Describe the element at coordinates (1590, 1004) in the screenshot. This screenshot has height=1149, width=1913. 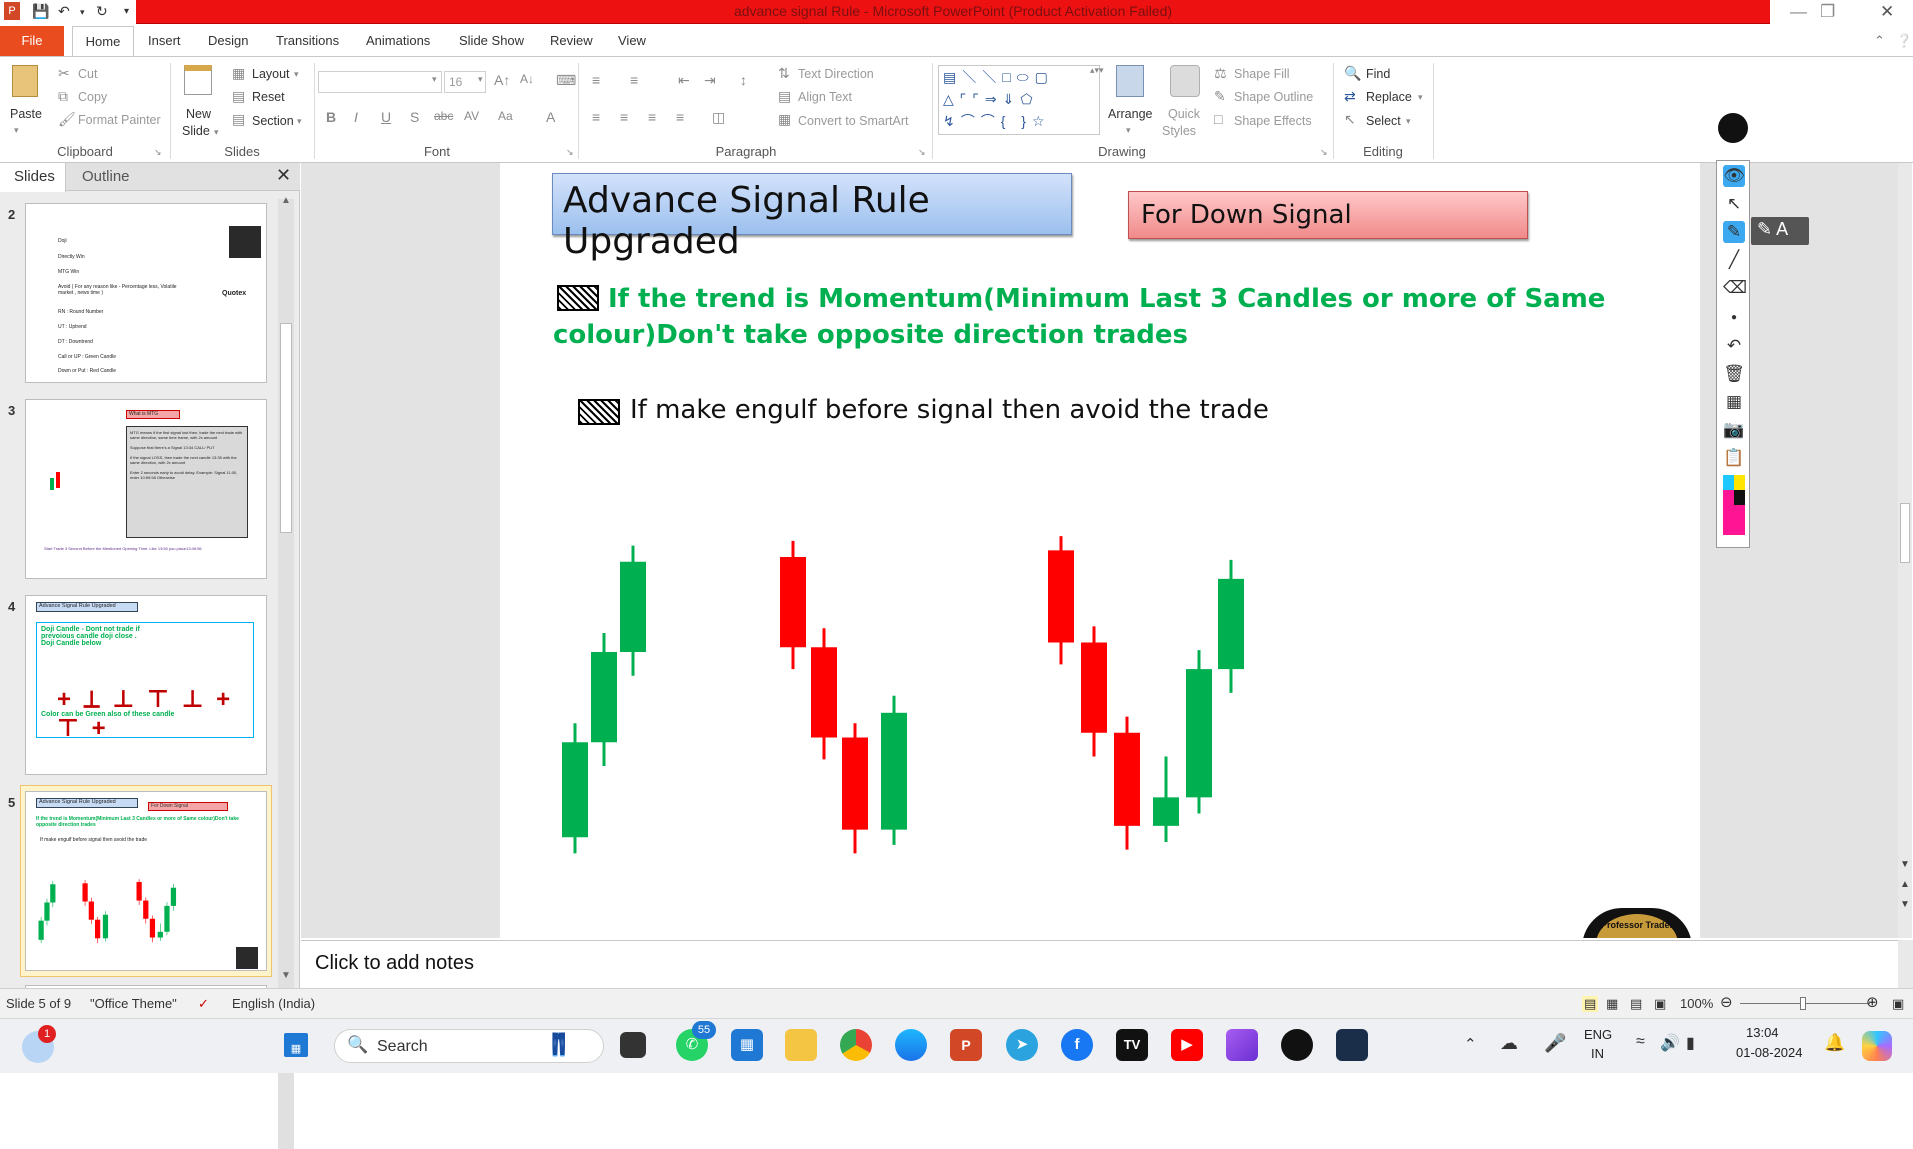
I see `normal-view-icon: ▤` at that location.